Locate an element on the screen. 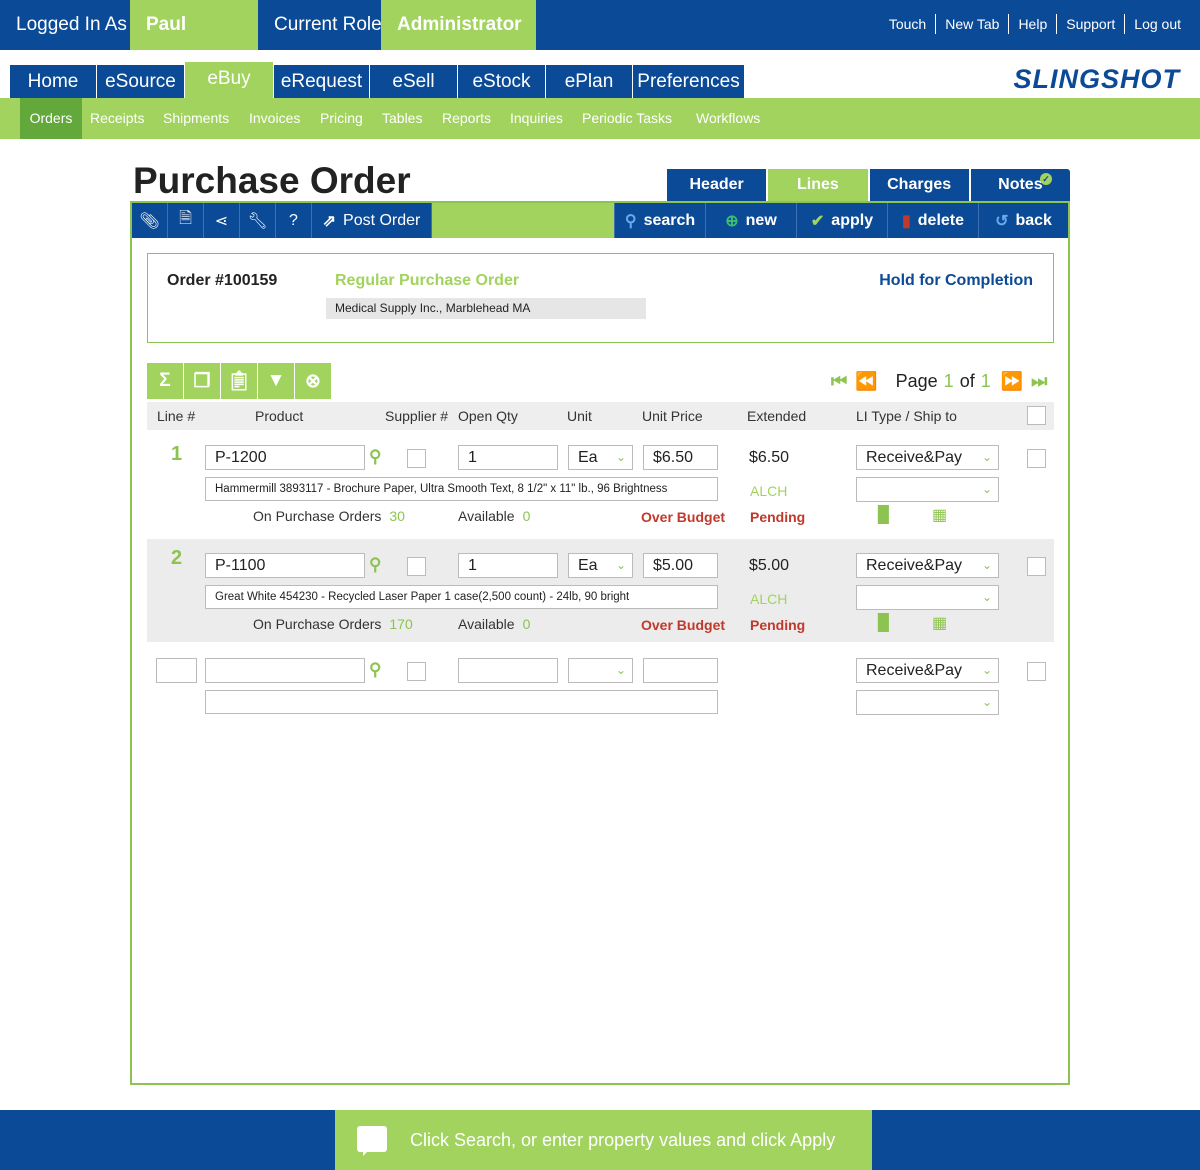 The image size is (1200, 1170). back-button: ↺ back is located at coordinates (1023, 220).